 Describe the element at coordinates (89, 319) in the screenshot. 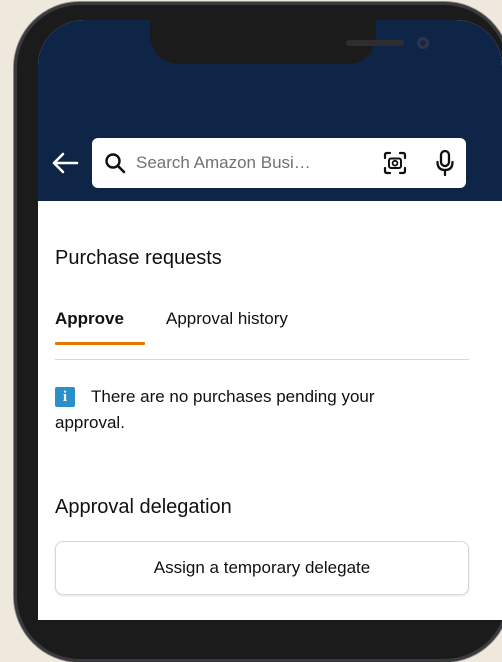

I see `tab-approve: Approve` at that location.